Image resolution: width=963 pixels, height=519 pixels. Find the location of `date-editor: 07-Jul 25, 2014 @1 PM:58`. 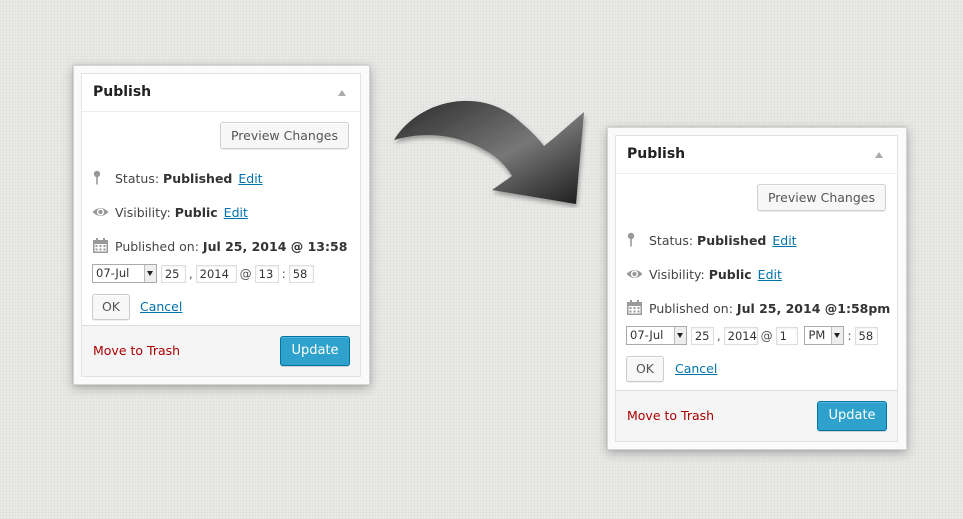

date-editor: 07-Jul 25, 2014 @1 PM:58 is located at coordinates (752, 335).